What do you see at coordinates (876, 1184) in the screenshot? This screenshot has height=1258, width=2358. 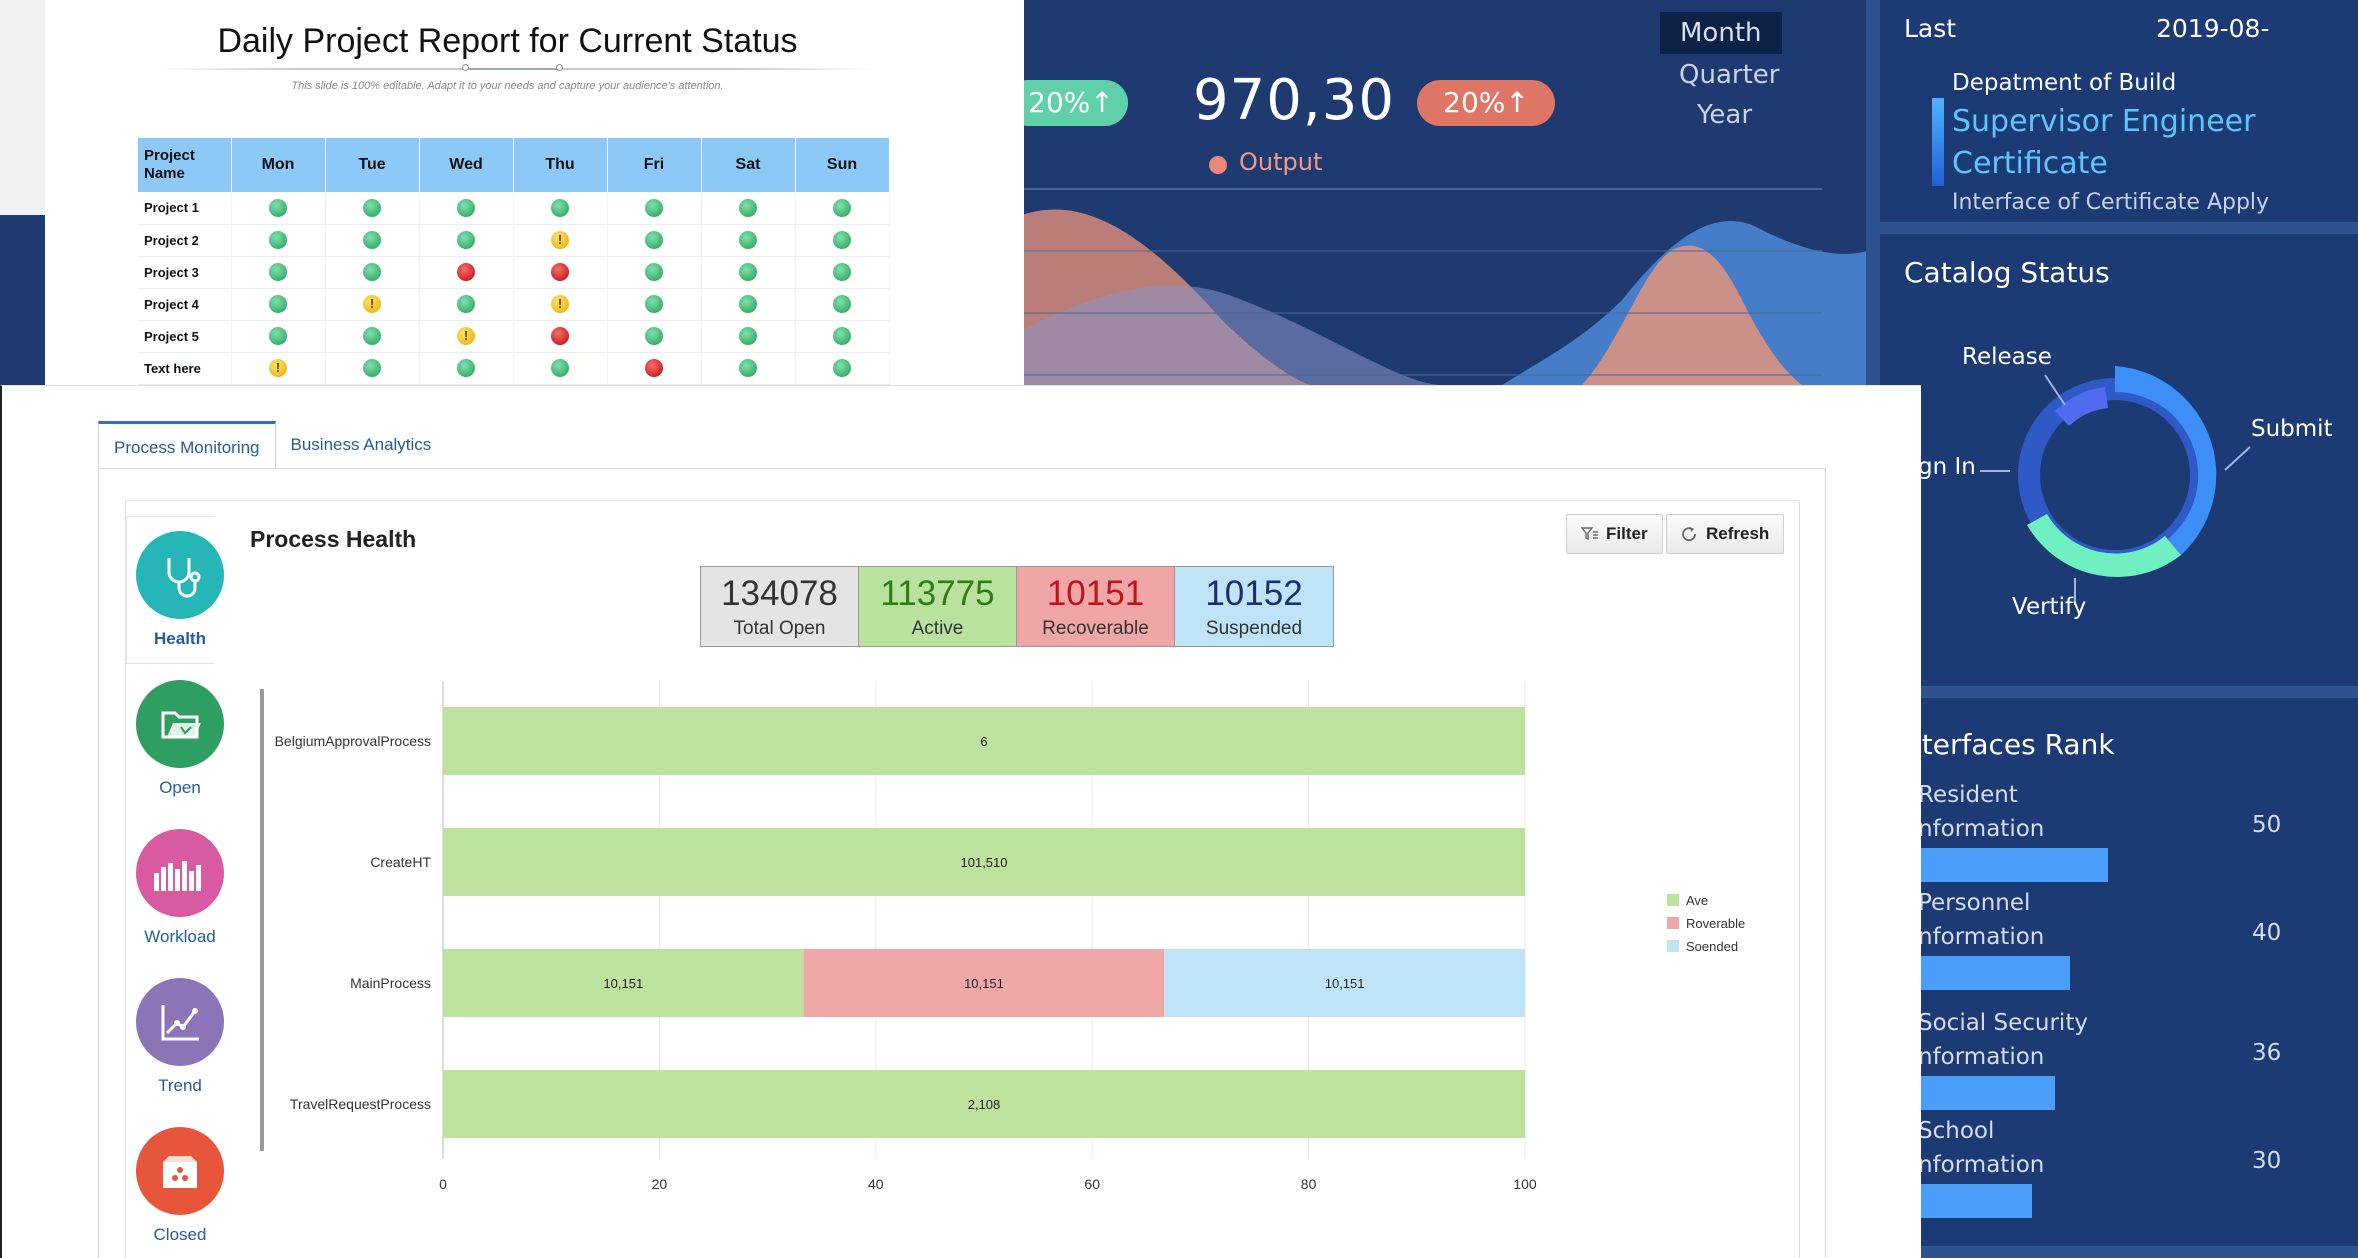 I see `x-tick-label: 40` at bounding box center [876, 1184].